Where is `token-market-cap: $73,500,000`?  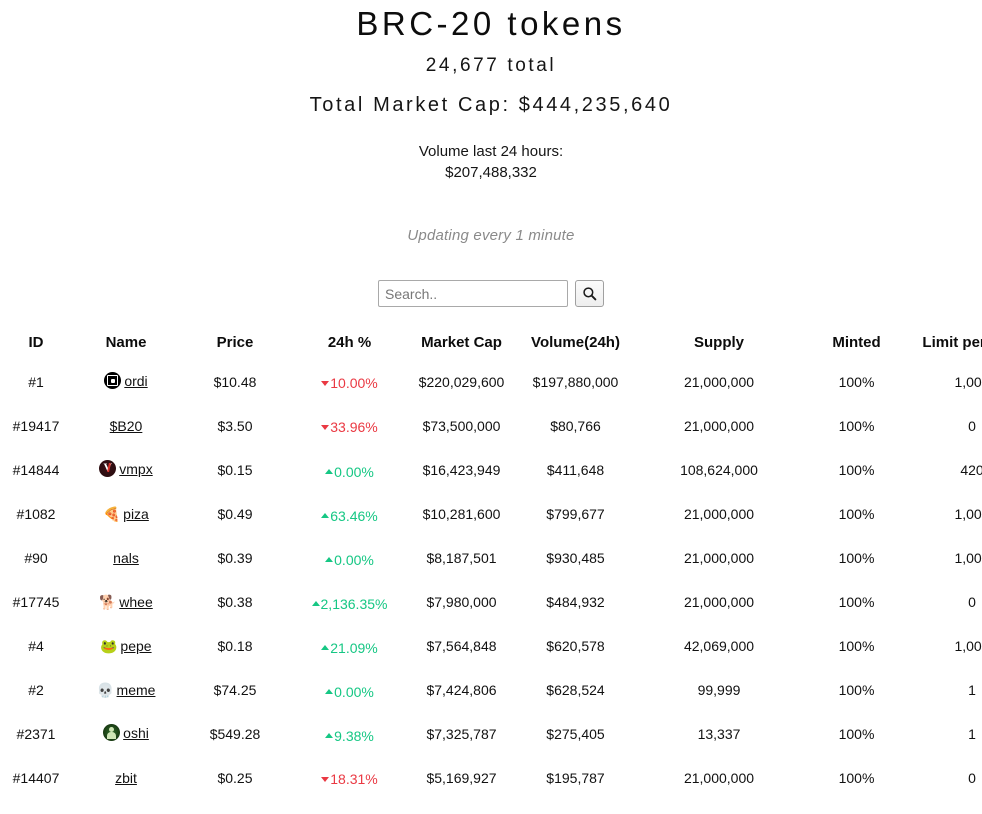
token-market-cap: $73,500,000 is located at coordinates (461, 426).